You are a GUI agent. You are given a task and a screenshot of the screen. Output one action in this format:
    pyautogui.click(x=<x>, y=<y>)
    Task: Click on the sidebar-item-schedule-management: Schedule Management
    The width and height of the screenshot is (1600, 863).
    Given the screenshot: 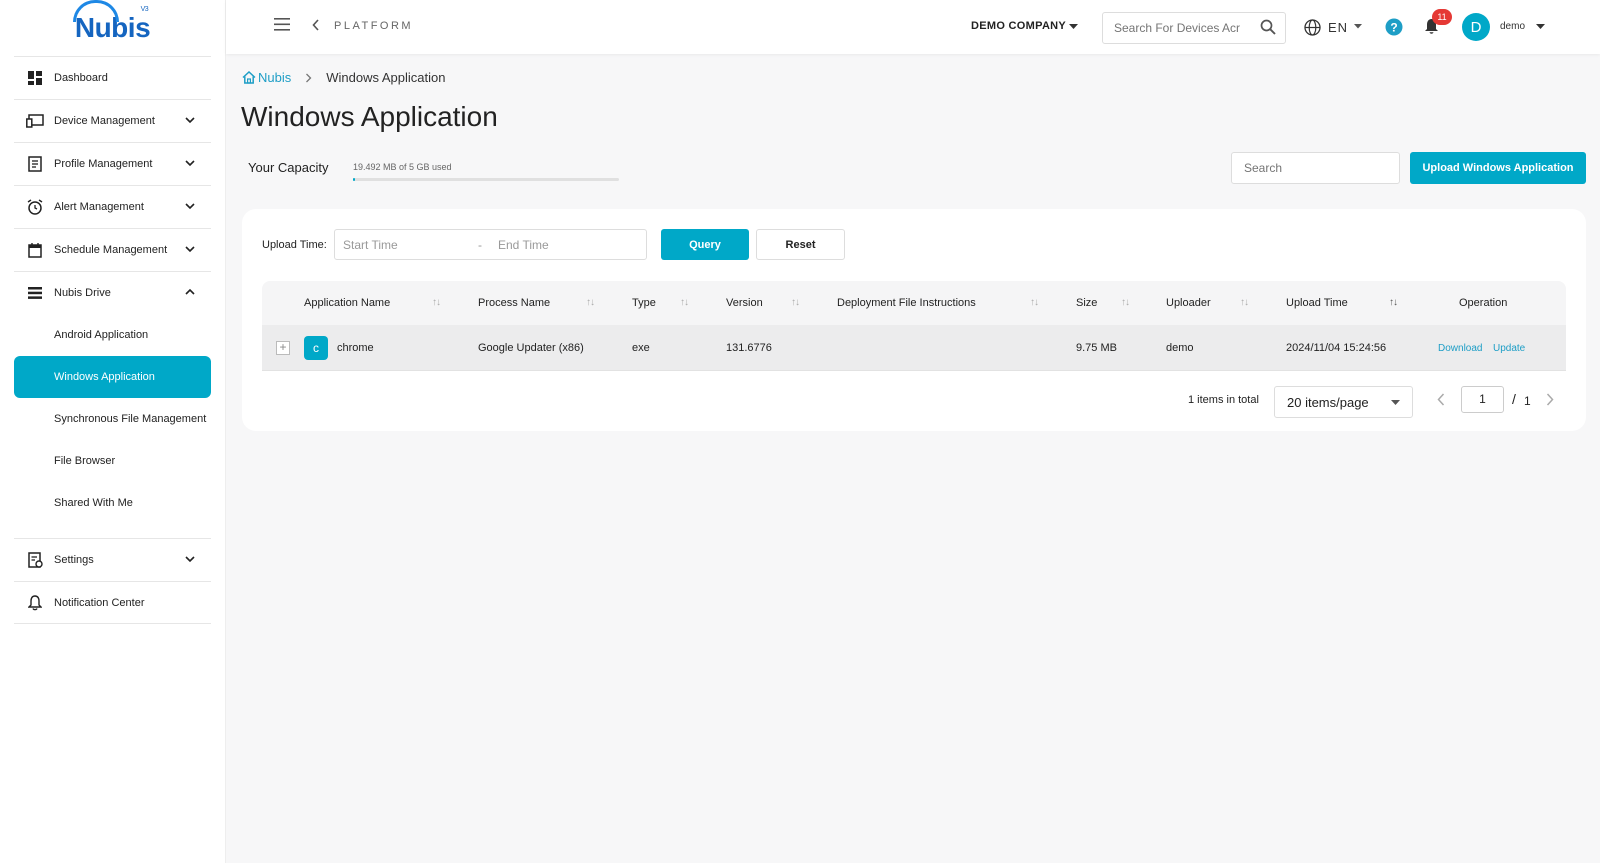 What is the action you would take?
    pyautogui.click(x=112, y=249)
    